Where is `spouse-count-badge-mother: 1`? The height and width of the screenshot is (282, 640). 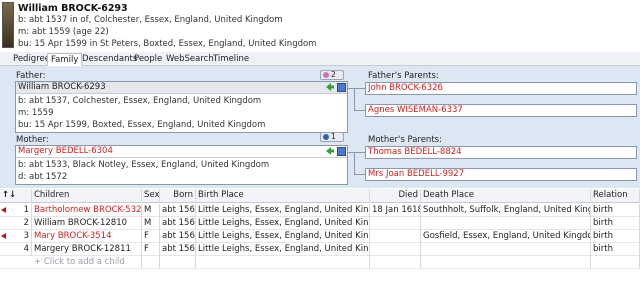
spouse-count-badge-mother: 1 is located at coordinates (332, 137).